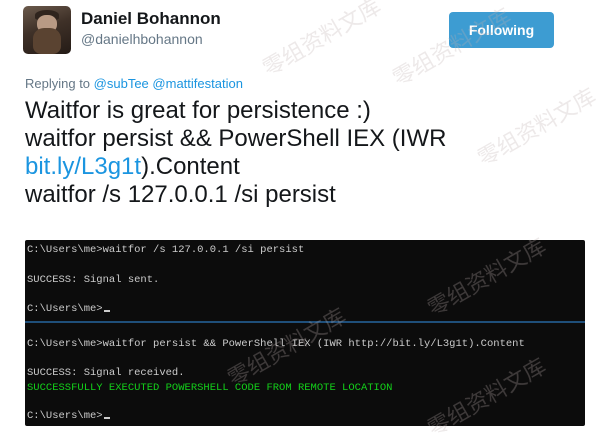 Image resolution: width=614 pixels, height=443 pixels. Describe the element at coordinates (315, 167) in the screenshot. I see `tweet-line-3: bit.ly/L3g1t).Content` at that location.